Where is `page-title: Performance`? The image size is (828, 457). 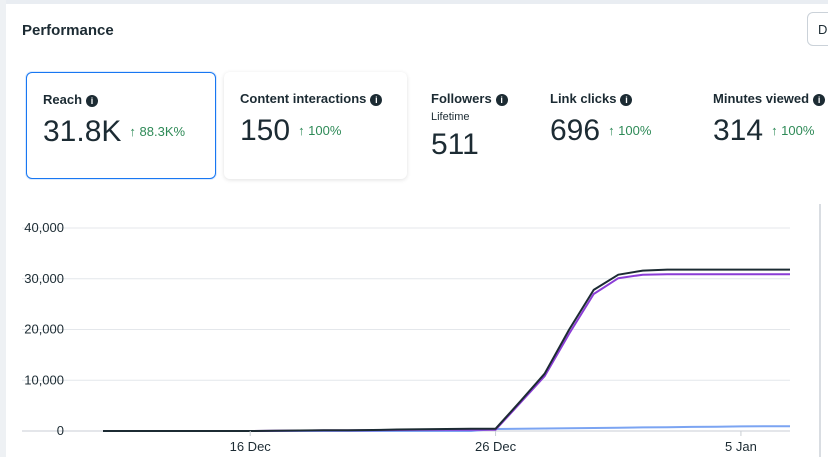
page-title: Performance is located at coordinates (68, 30).